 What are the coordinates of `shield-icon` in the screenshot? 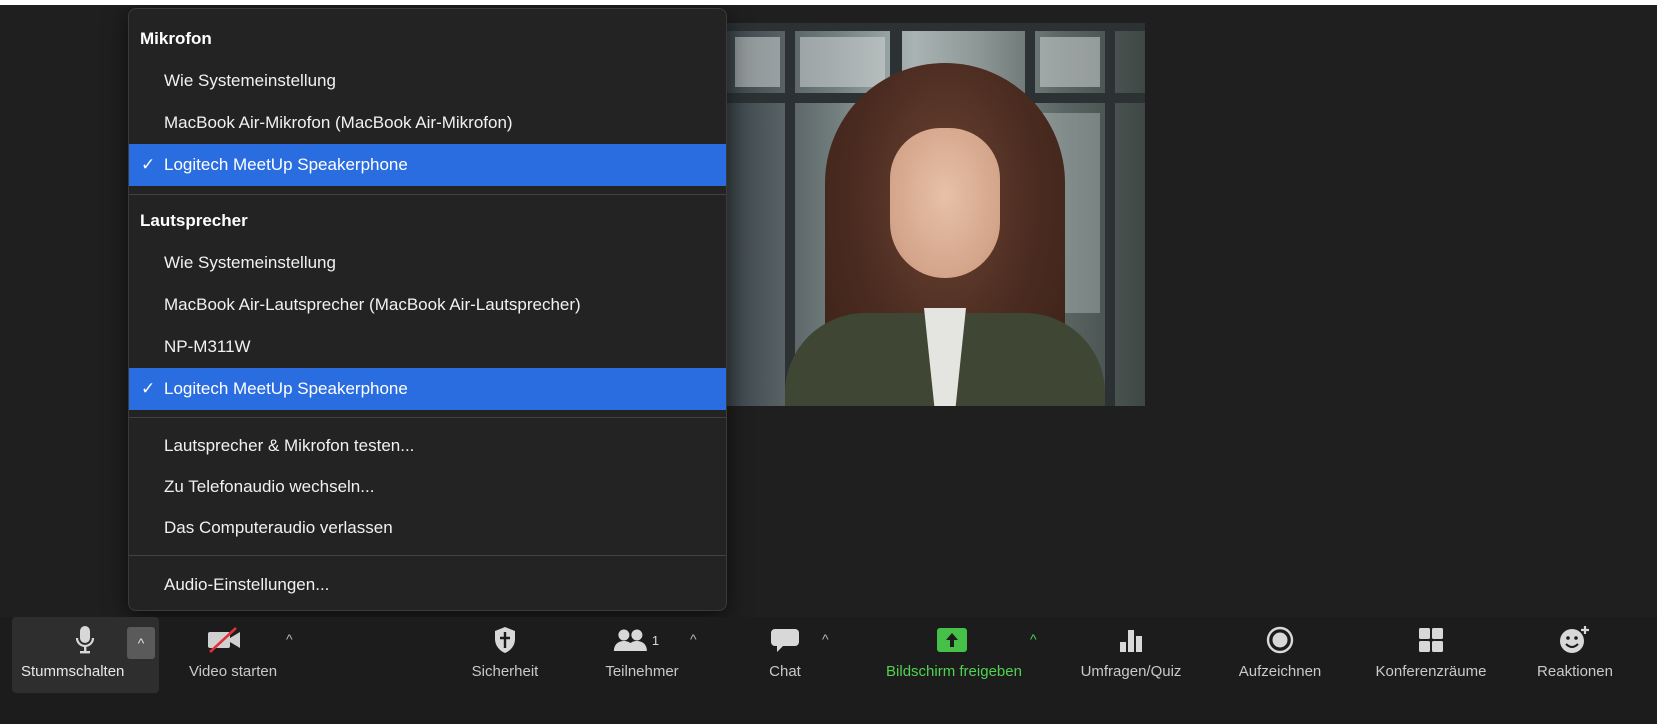 It's located at (505, 640).